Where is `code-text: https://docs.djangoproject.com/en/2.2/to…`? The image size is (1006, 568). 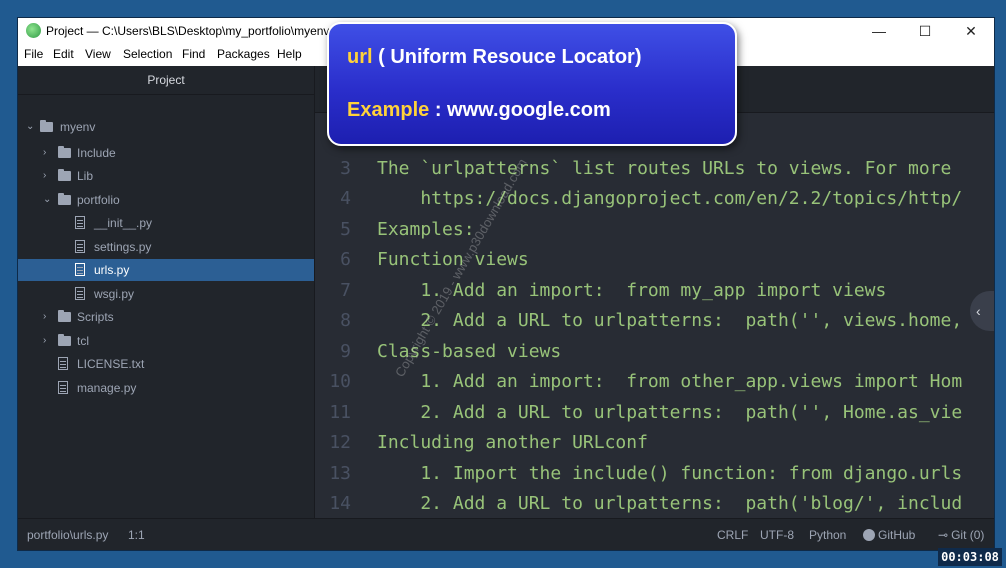
code-text: https://docs.djangoproject.com/en/2.2/to… is located at coordinates (670, 198).